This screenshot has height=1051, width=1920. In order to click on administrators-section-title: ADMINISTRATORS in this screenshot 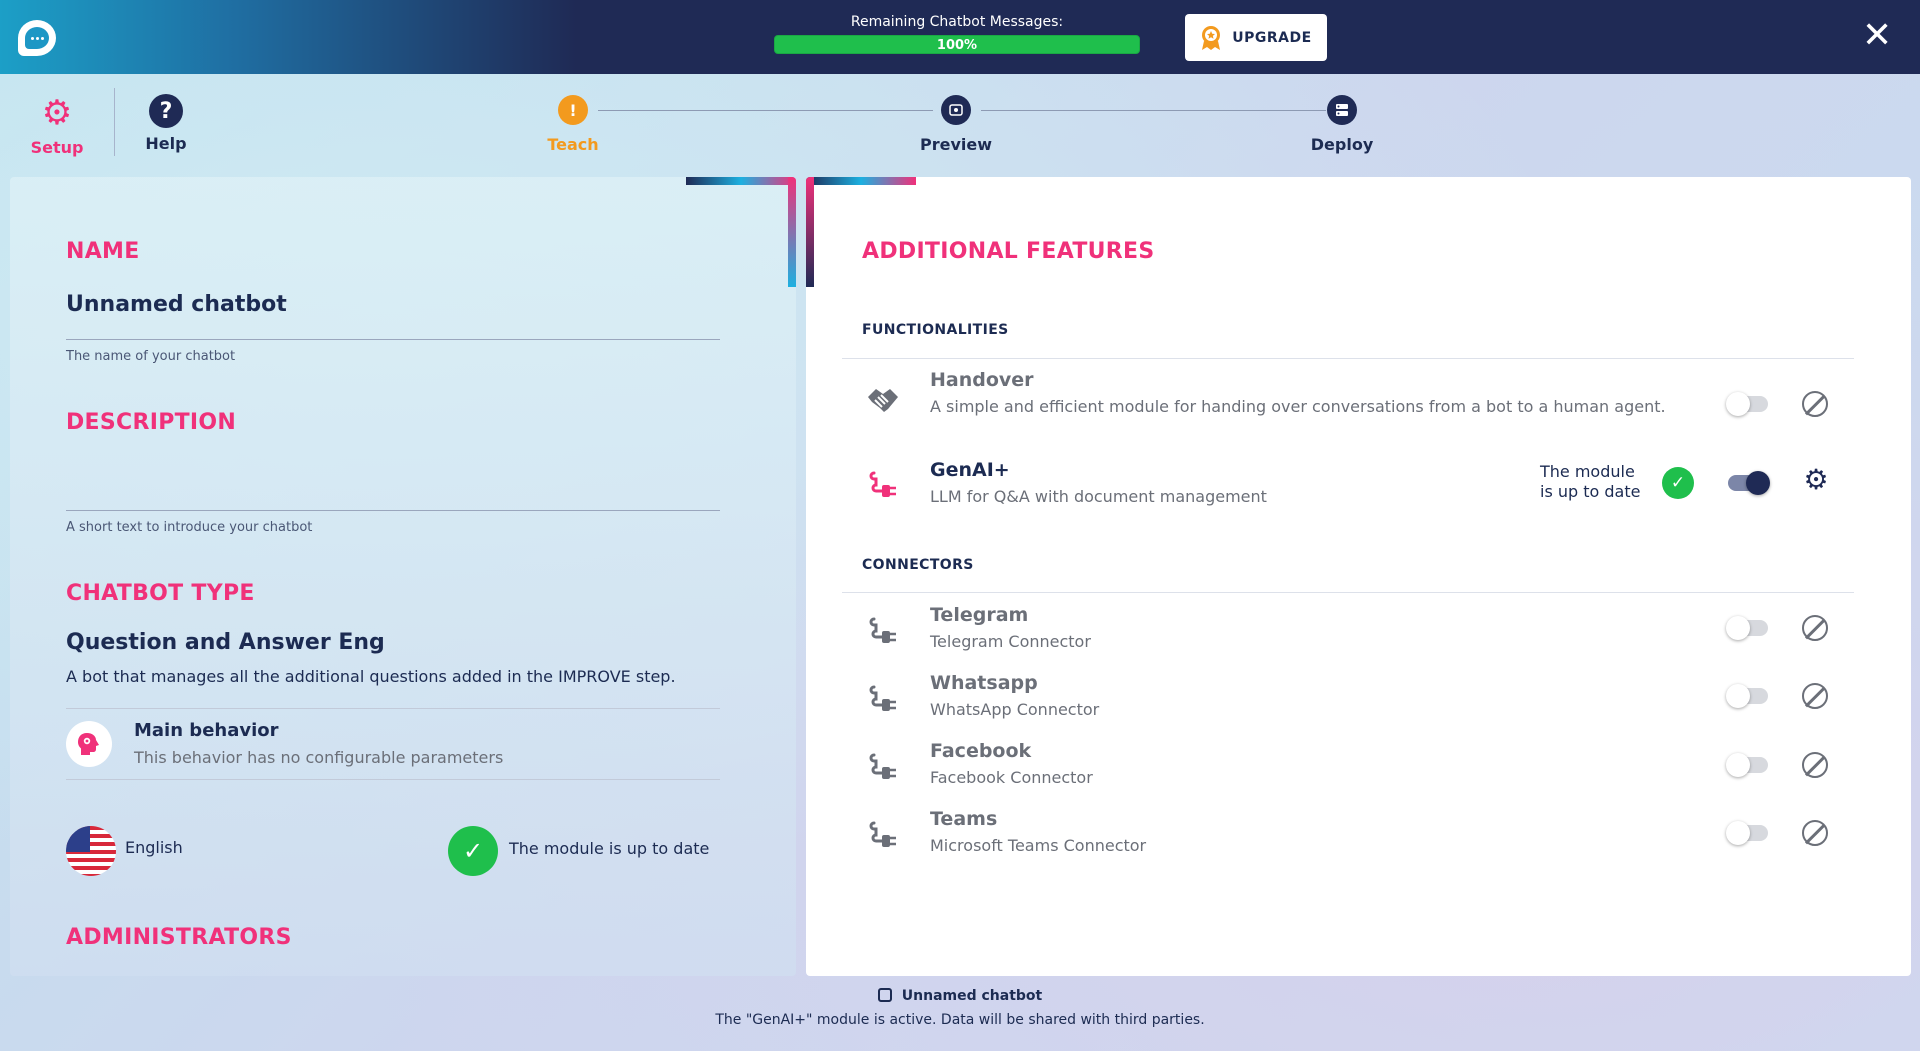, I will do `click(179, 937)`.